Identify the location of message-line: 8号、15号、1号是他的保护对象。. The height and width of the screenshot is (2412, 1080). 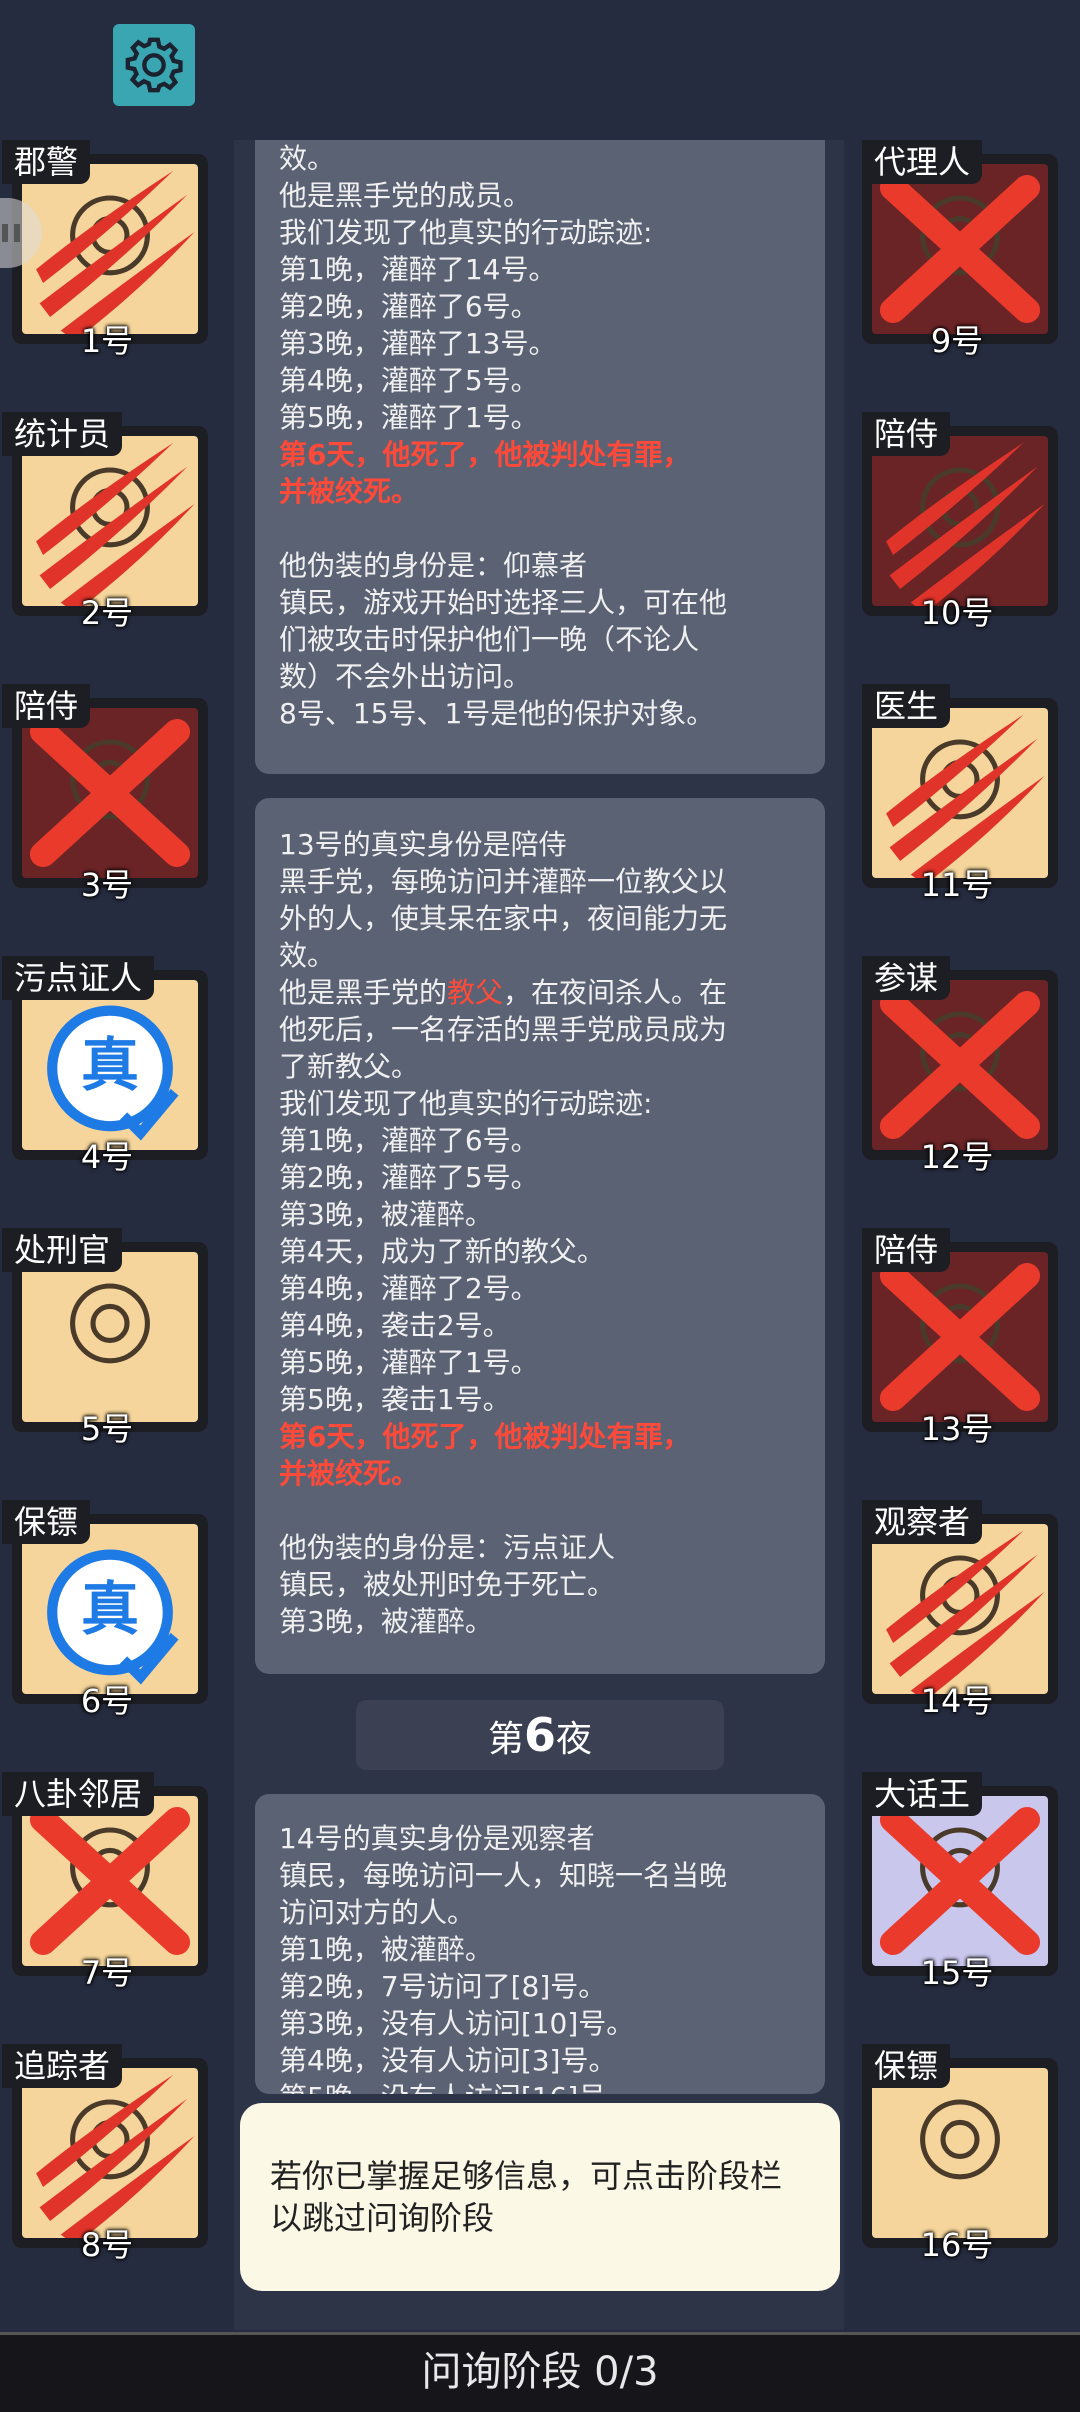
(497, 713).